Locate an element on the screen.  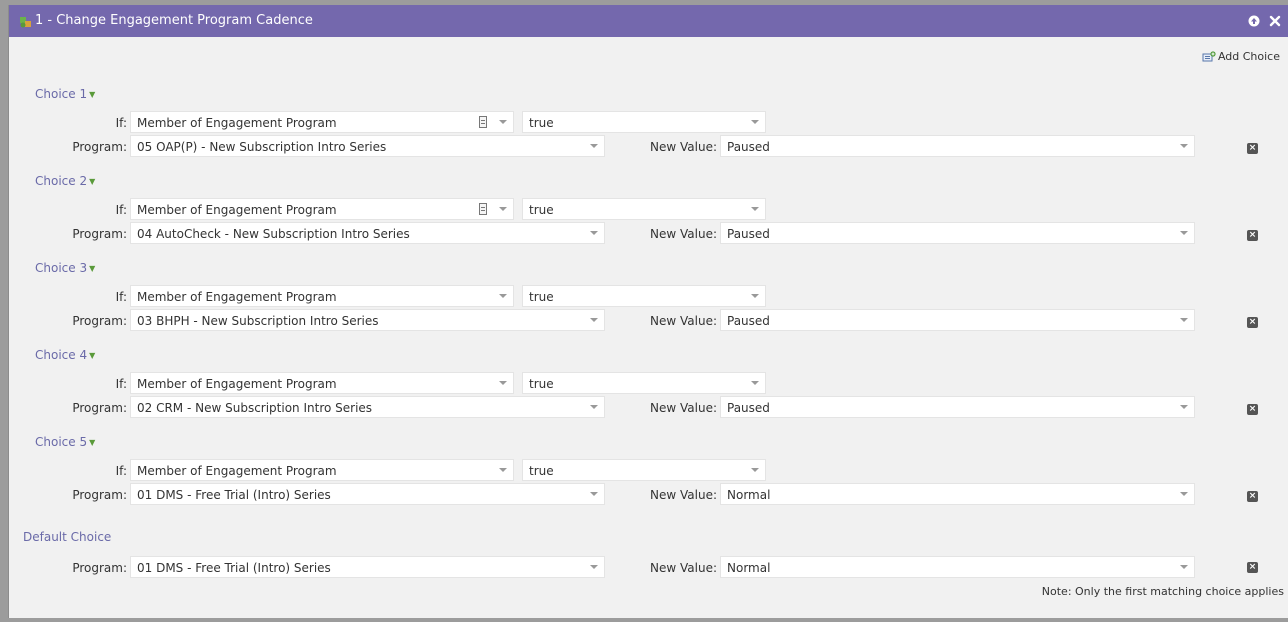
choice-1-condition-select: true is located at coordinates (644, 122).